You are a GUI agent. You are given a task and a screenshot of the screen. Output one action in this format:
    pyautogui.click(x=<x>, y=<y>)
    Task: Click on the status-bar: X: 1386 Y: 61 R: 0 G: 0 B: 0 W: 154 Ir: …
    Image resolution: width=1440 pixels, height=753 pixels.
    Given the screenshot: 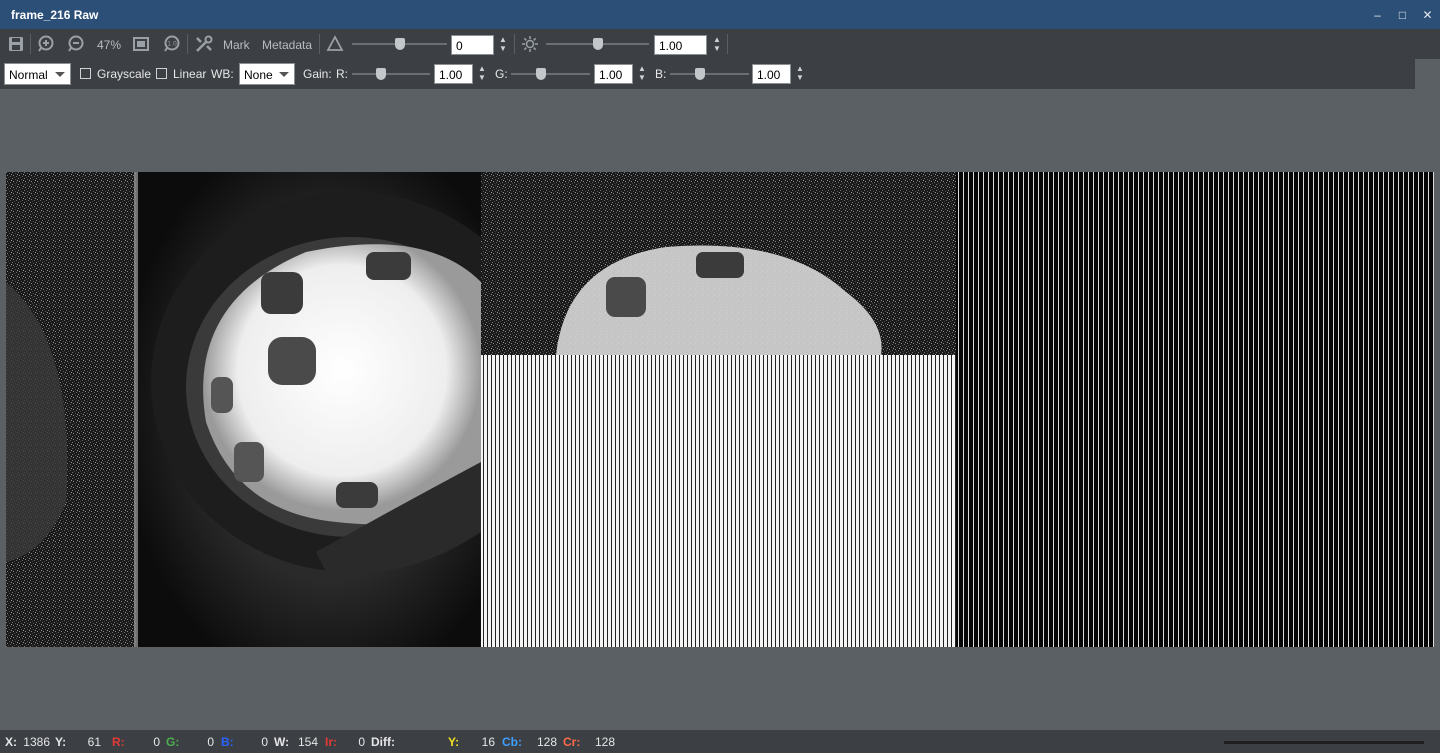 What is the action you would take?
    pyautogui.click(x=720, y=741)
    